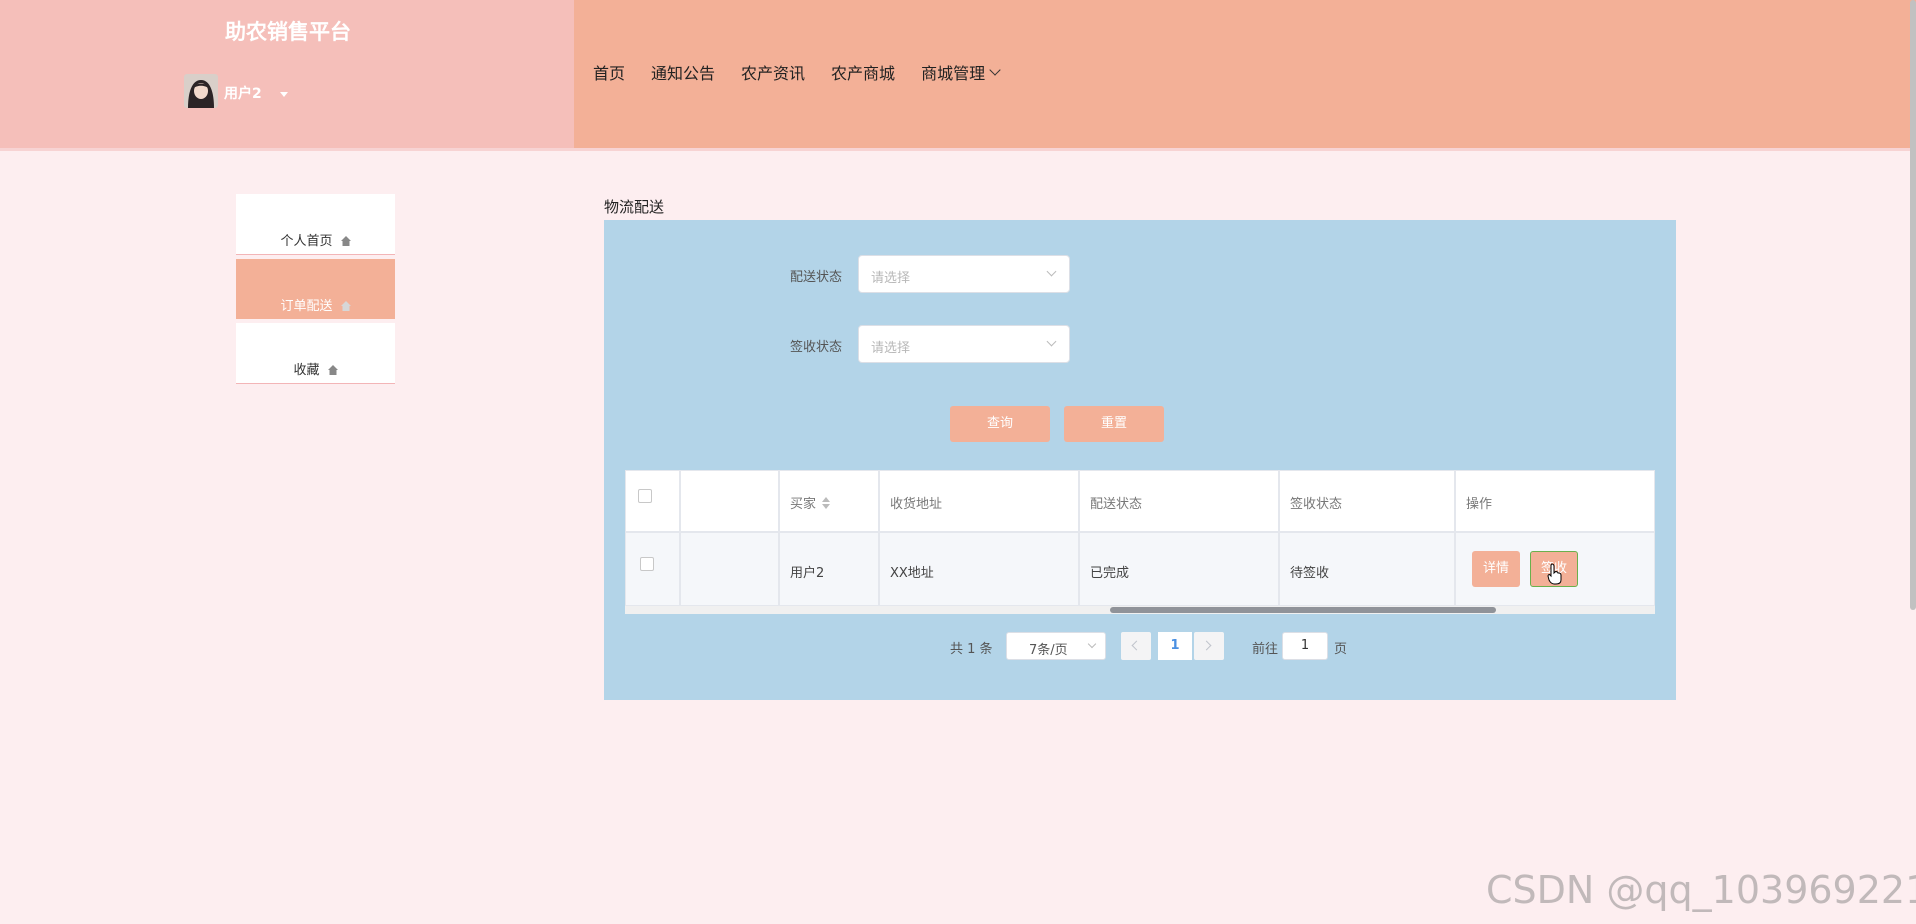 The image size is (1916, 924). What do you see at coordinates (645, 496) in the screenshot?
I see `select-all-checkbox` at bounding box center [645, 496].